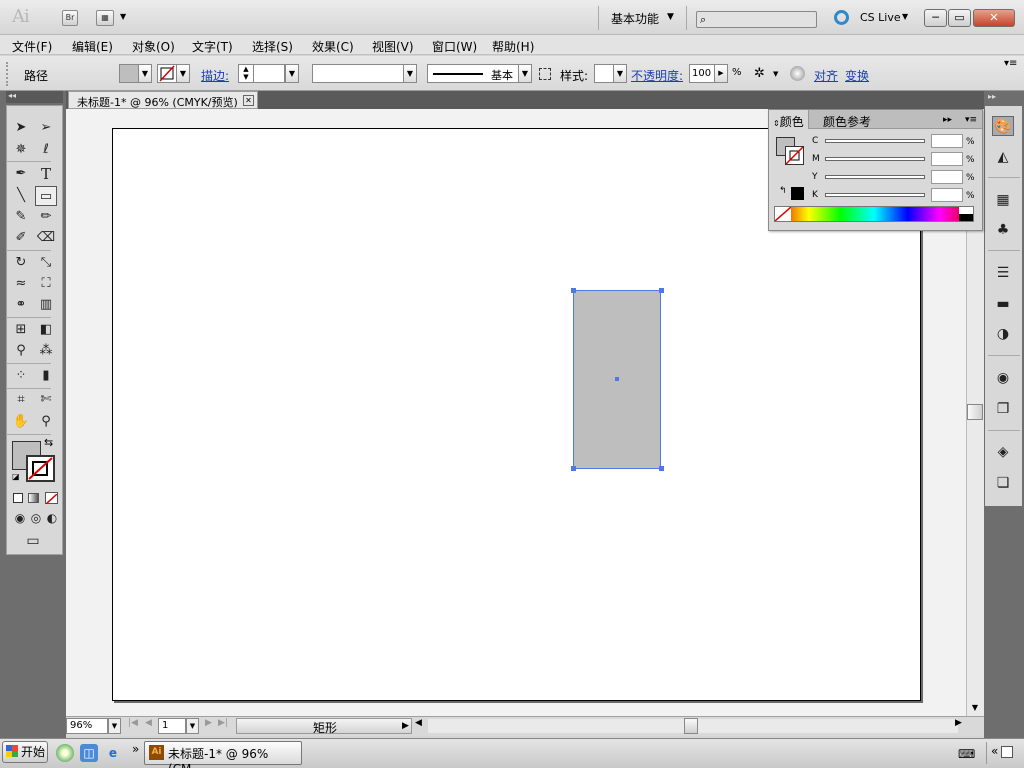 This screenshot has height=768, width=1024. I want to click on collapse-panels-icon: ▸▸, so click(992, 96).